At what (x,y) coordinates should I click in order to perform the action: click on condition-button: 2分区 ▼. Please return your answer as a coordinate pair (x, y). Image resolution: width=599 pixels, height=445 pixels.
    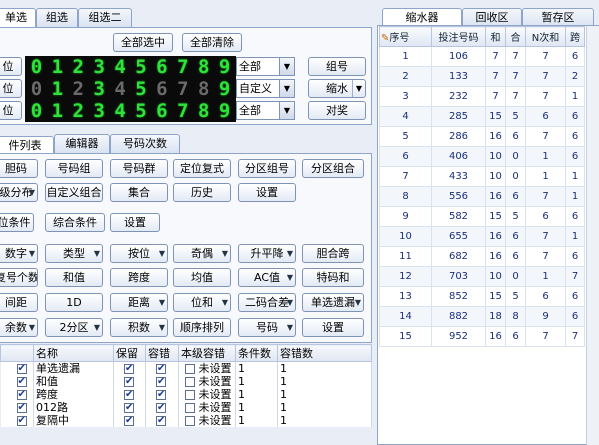
    Looking at the image, I should click on (74, 327).